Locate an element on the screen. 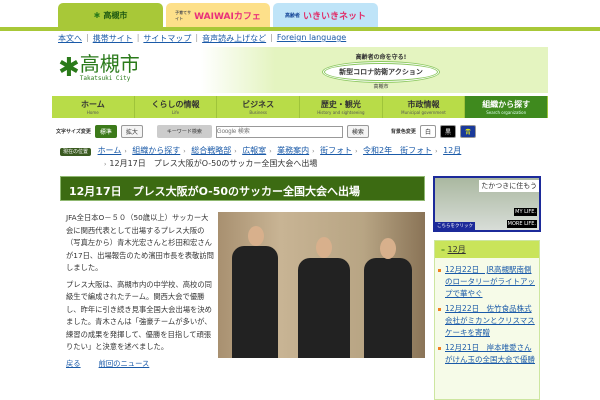 This screenshot has height=400, width=600. bg-blue-button: 青 is located at coordinates (467, 131).